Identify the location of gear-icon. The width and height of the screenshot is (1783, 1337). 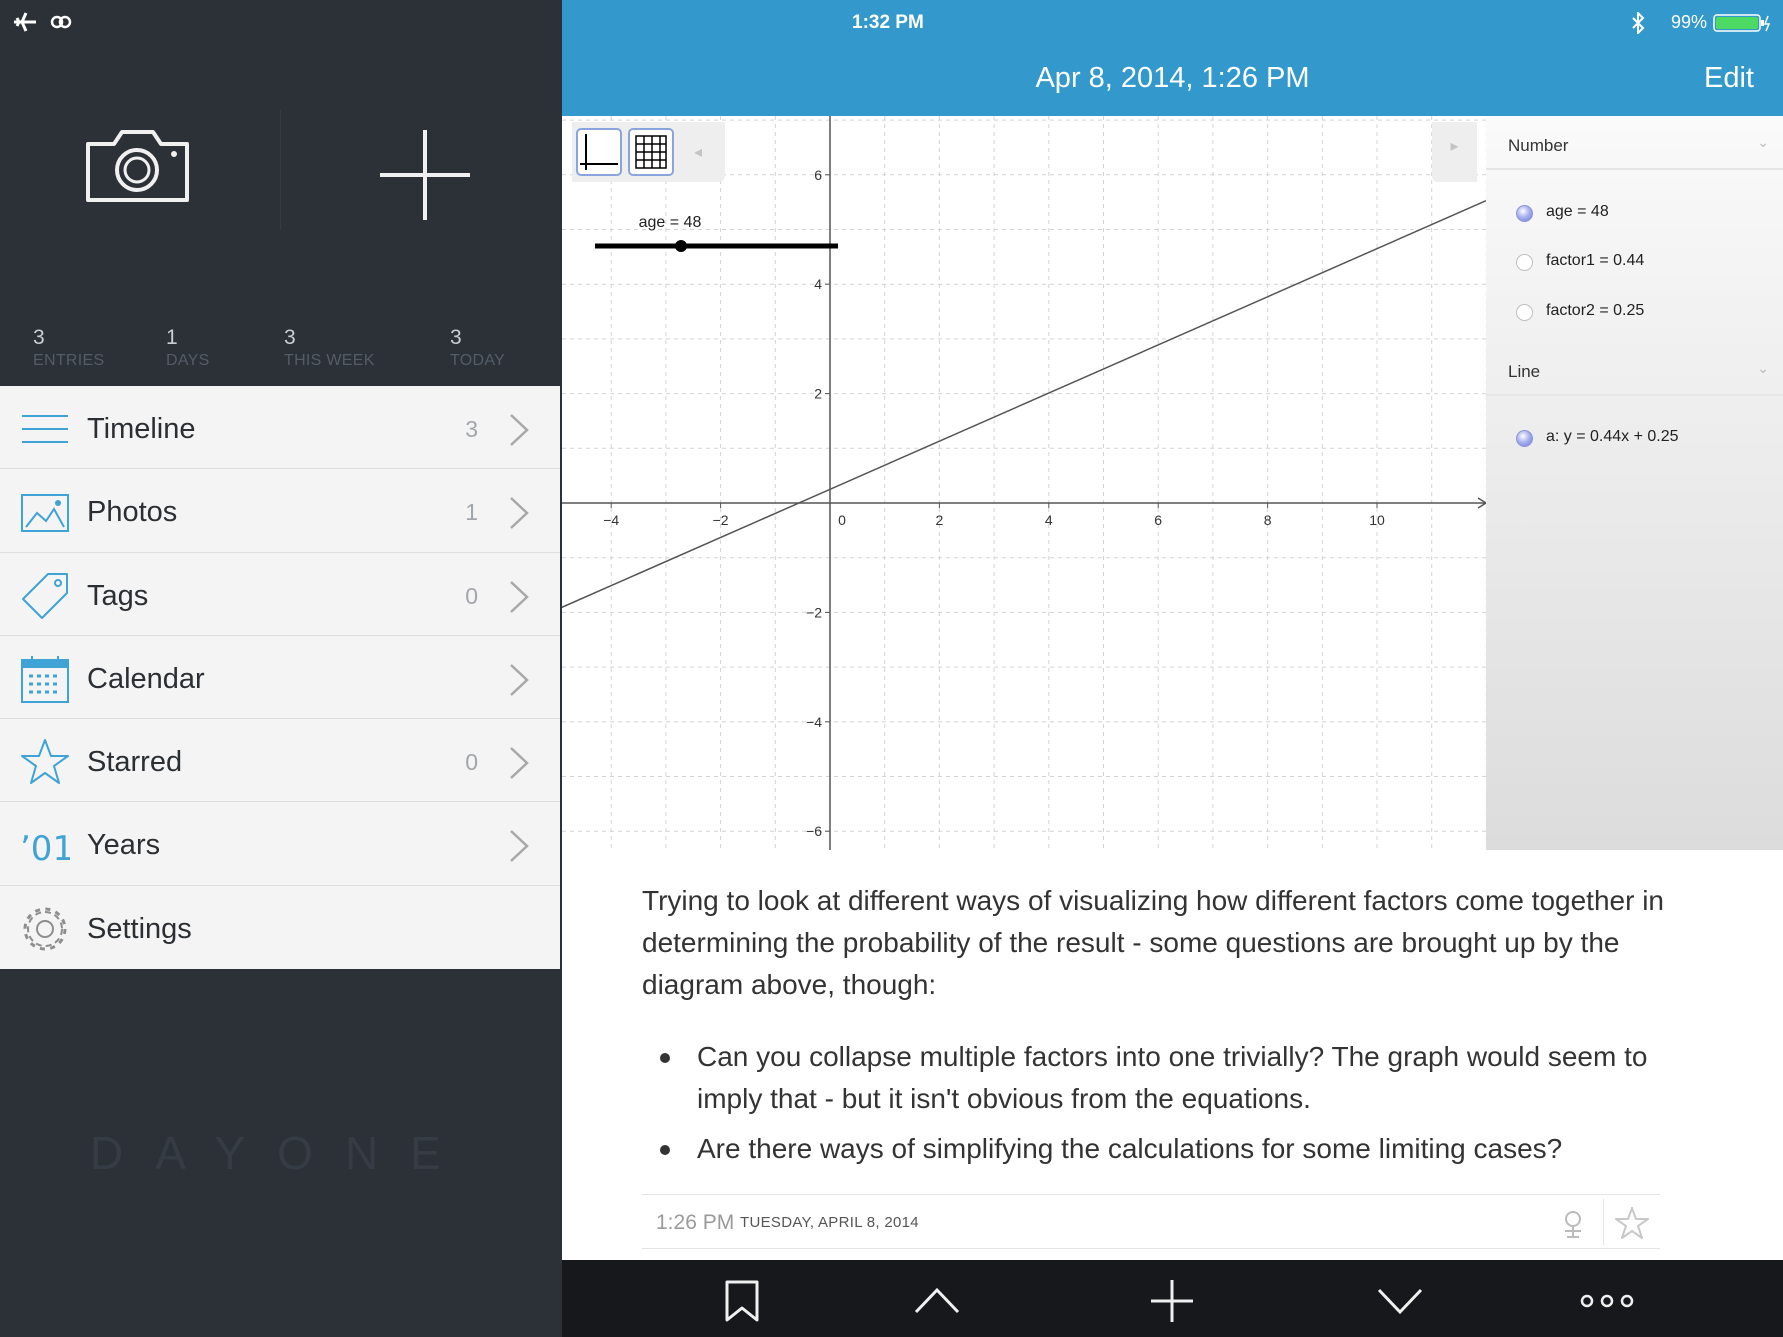
(45, 929).